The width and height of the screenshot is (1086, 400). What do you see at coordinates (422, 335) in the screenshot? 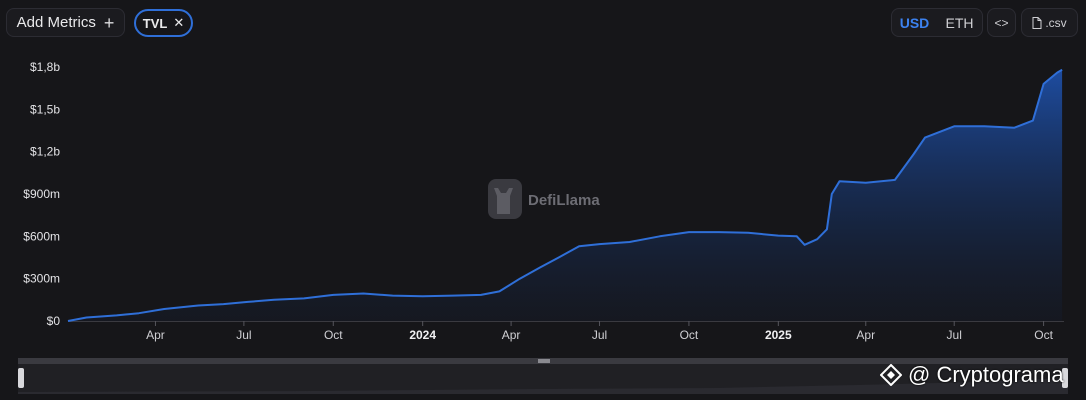
I see `x-tick-label: 2024` at bounding box center [422, 335].